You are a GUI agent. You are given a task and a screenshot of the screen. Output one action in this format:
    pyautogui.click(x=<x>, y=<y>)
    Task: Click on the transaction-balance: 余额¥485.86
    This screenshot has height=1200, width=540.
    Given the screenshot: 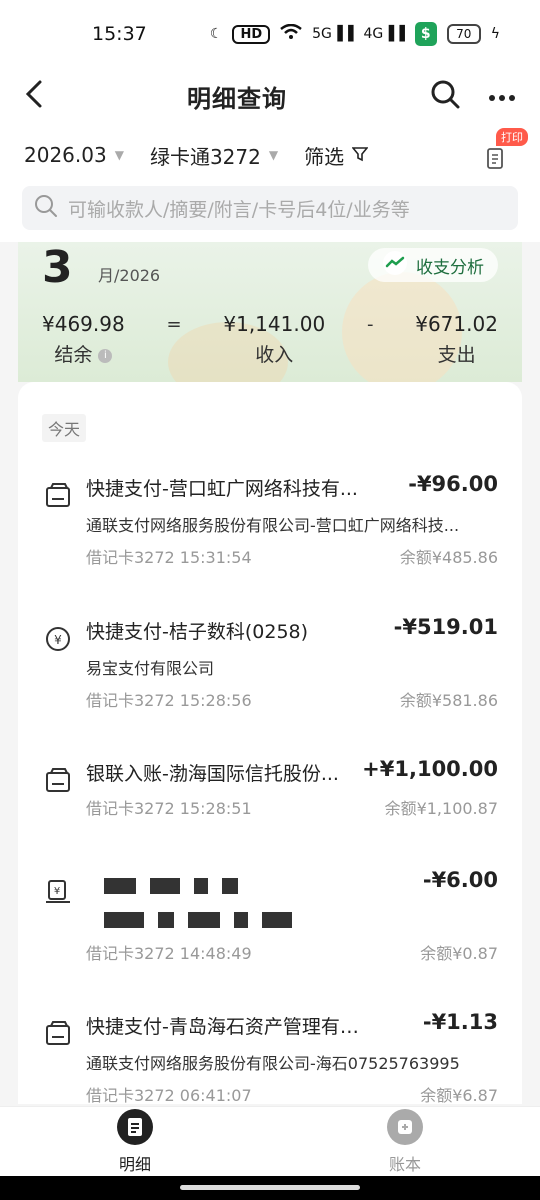 What is the action you would take?
    pyautogui.click(x=448, y=557)
    